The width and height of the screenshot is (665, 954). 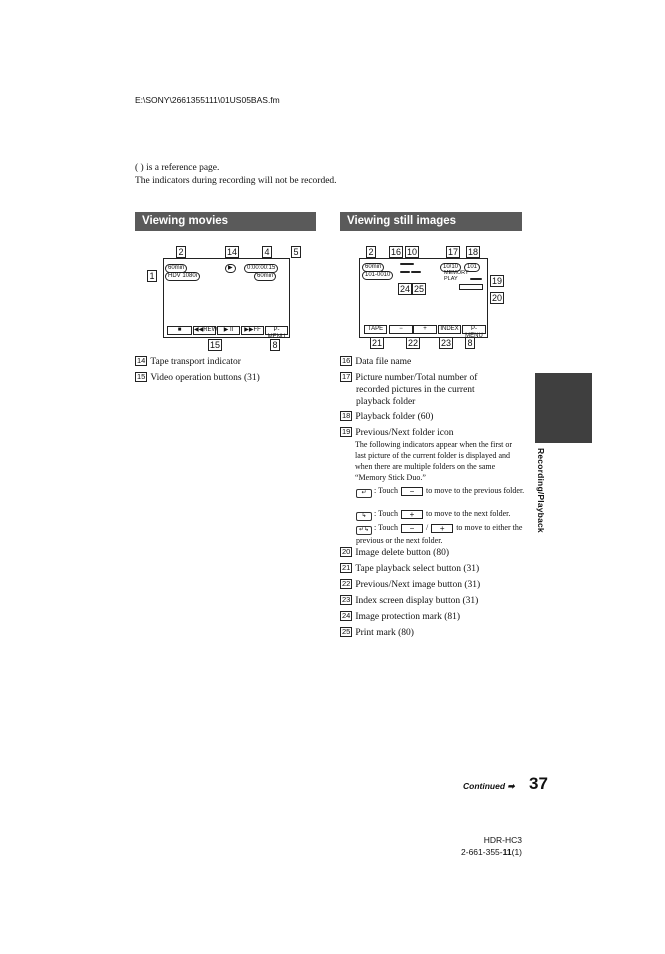 What do you see at coordinates (476, 279) in the screenshot?
I see `next-folder-icon` at bounding box center [476, 279].